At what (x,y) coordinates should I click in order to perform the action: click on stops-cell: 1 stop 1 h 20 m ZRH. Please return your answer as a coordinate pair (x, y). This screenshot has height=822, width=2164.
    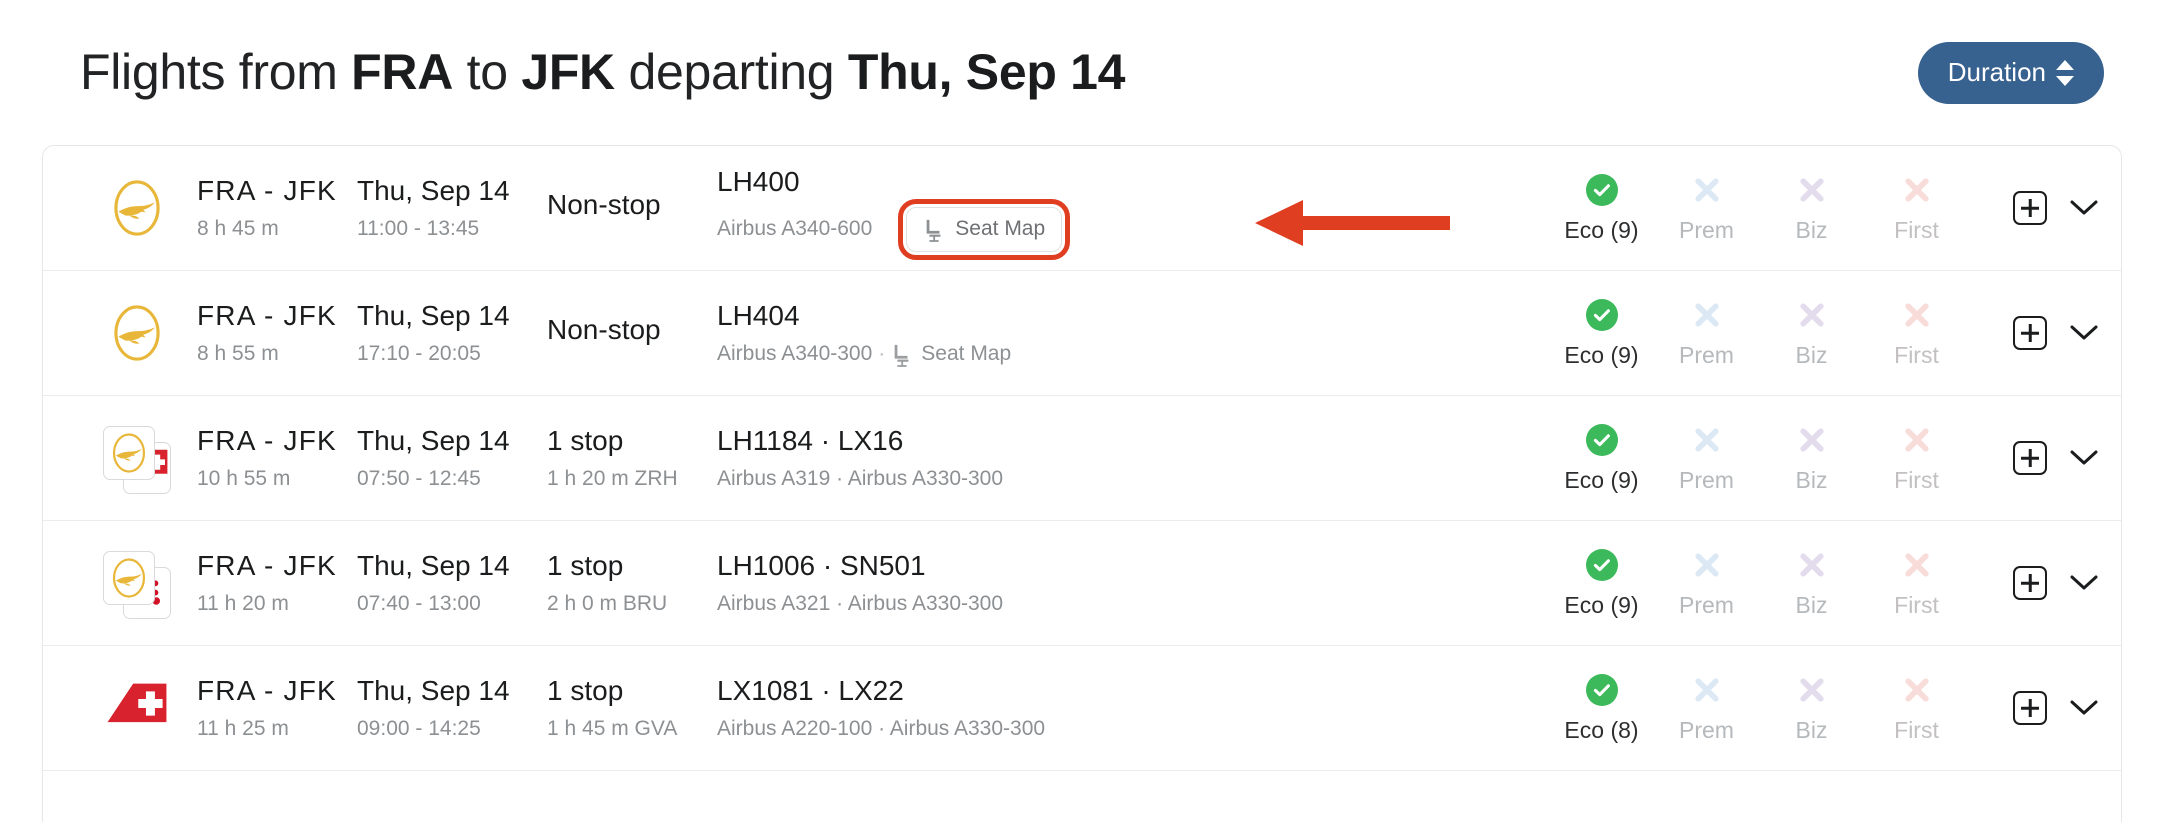
    Looking at the image, I should click on (632, 457).